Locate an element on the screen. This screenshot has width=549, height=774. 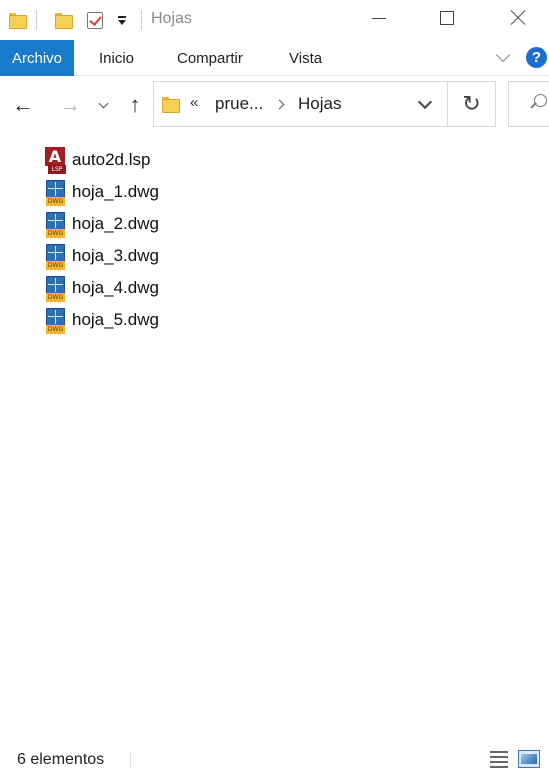
file-name: hoja_4.dwg is located at coordinates (115, 287).